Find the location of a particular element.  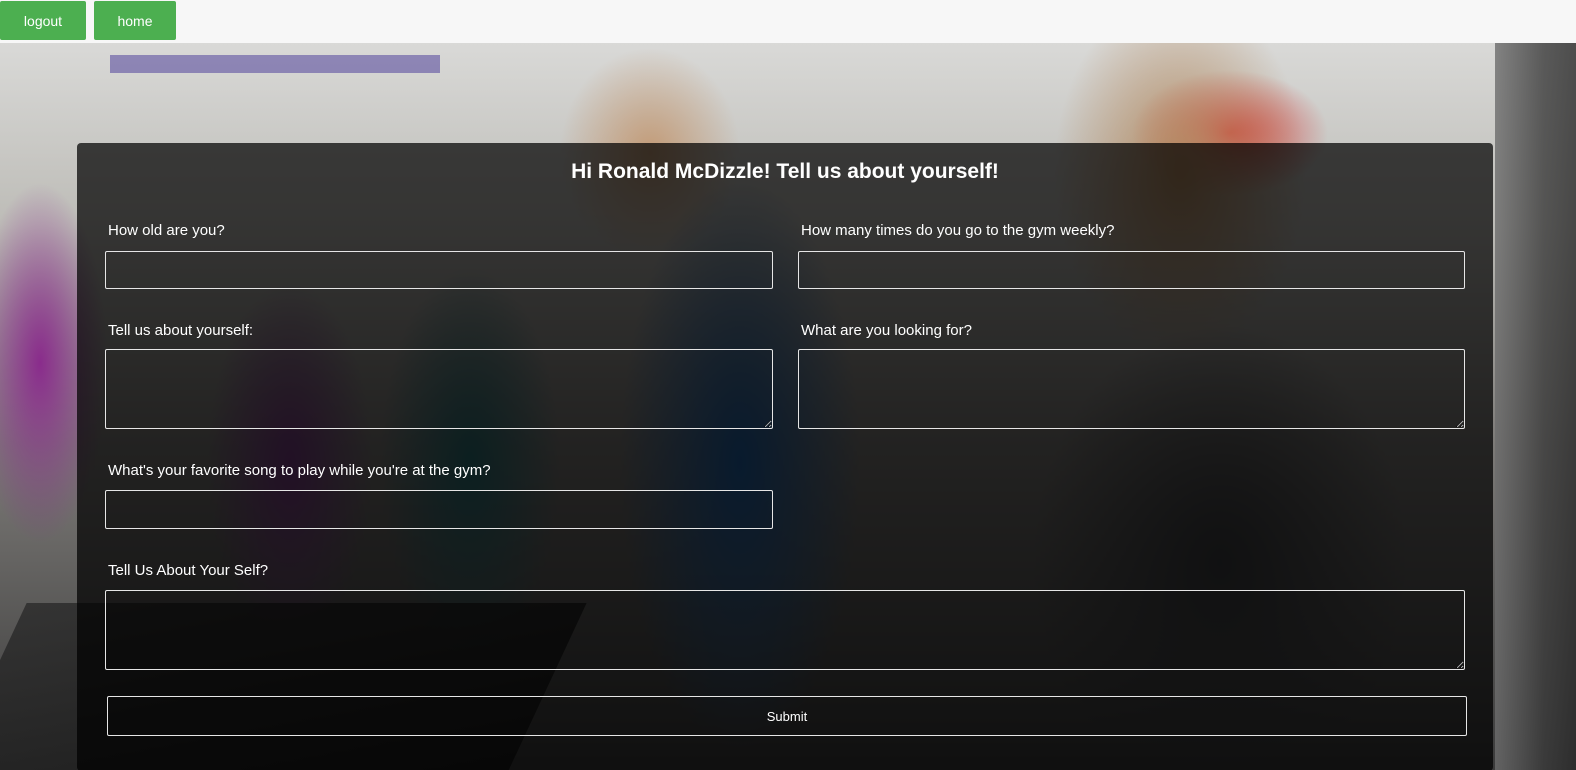

background-pillar is located at coordinates (1535, 406).